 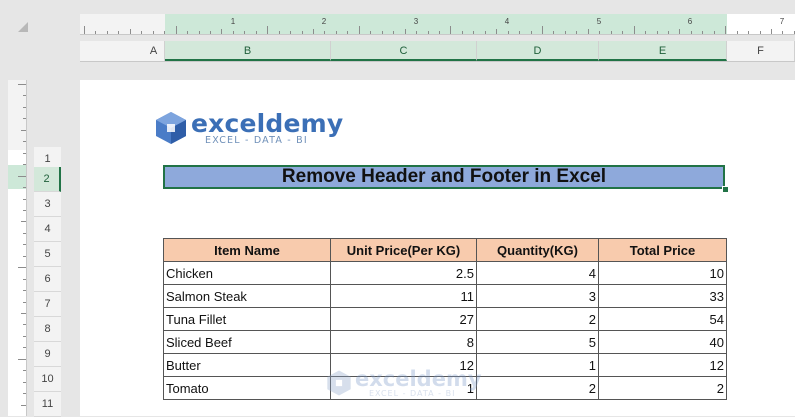 What do you see at coordinates (538, 51) in the screenshot?
I see `column-header-d: D` at bounding box center [538, 51].